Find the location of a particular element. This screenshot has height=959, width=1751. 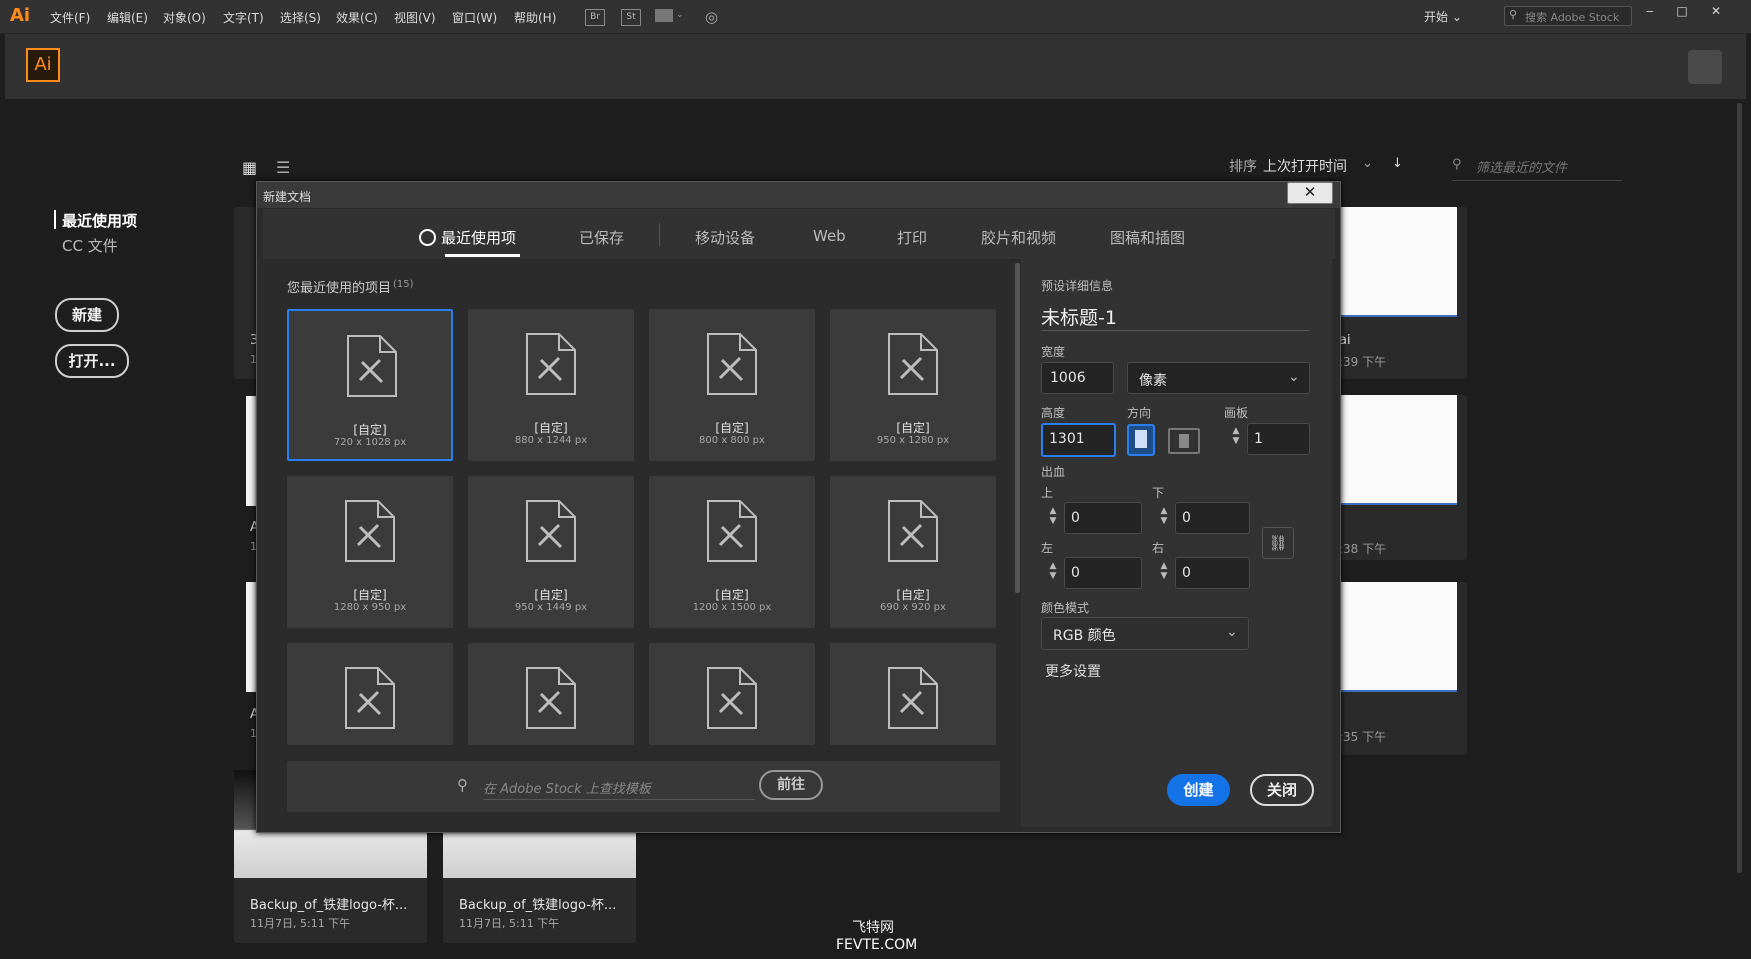

bleed-left-input: 0 is located at coordinates (1103, 573).